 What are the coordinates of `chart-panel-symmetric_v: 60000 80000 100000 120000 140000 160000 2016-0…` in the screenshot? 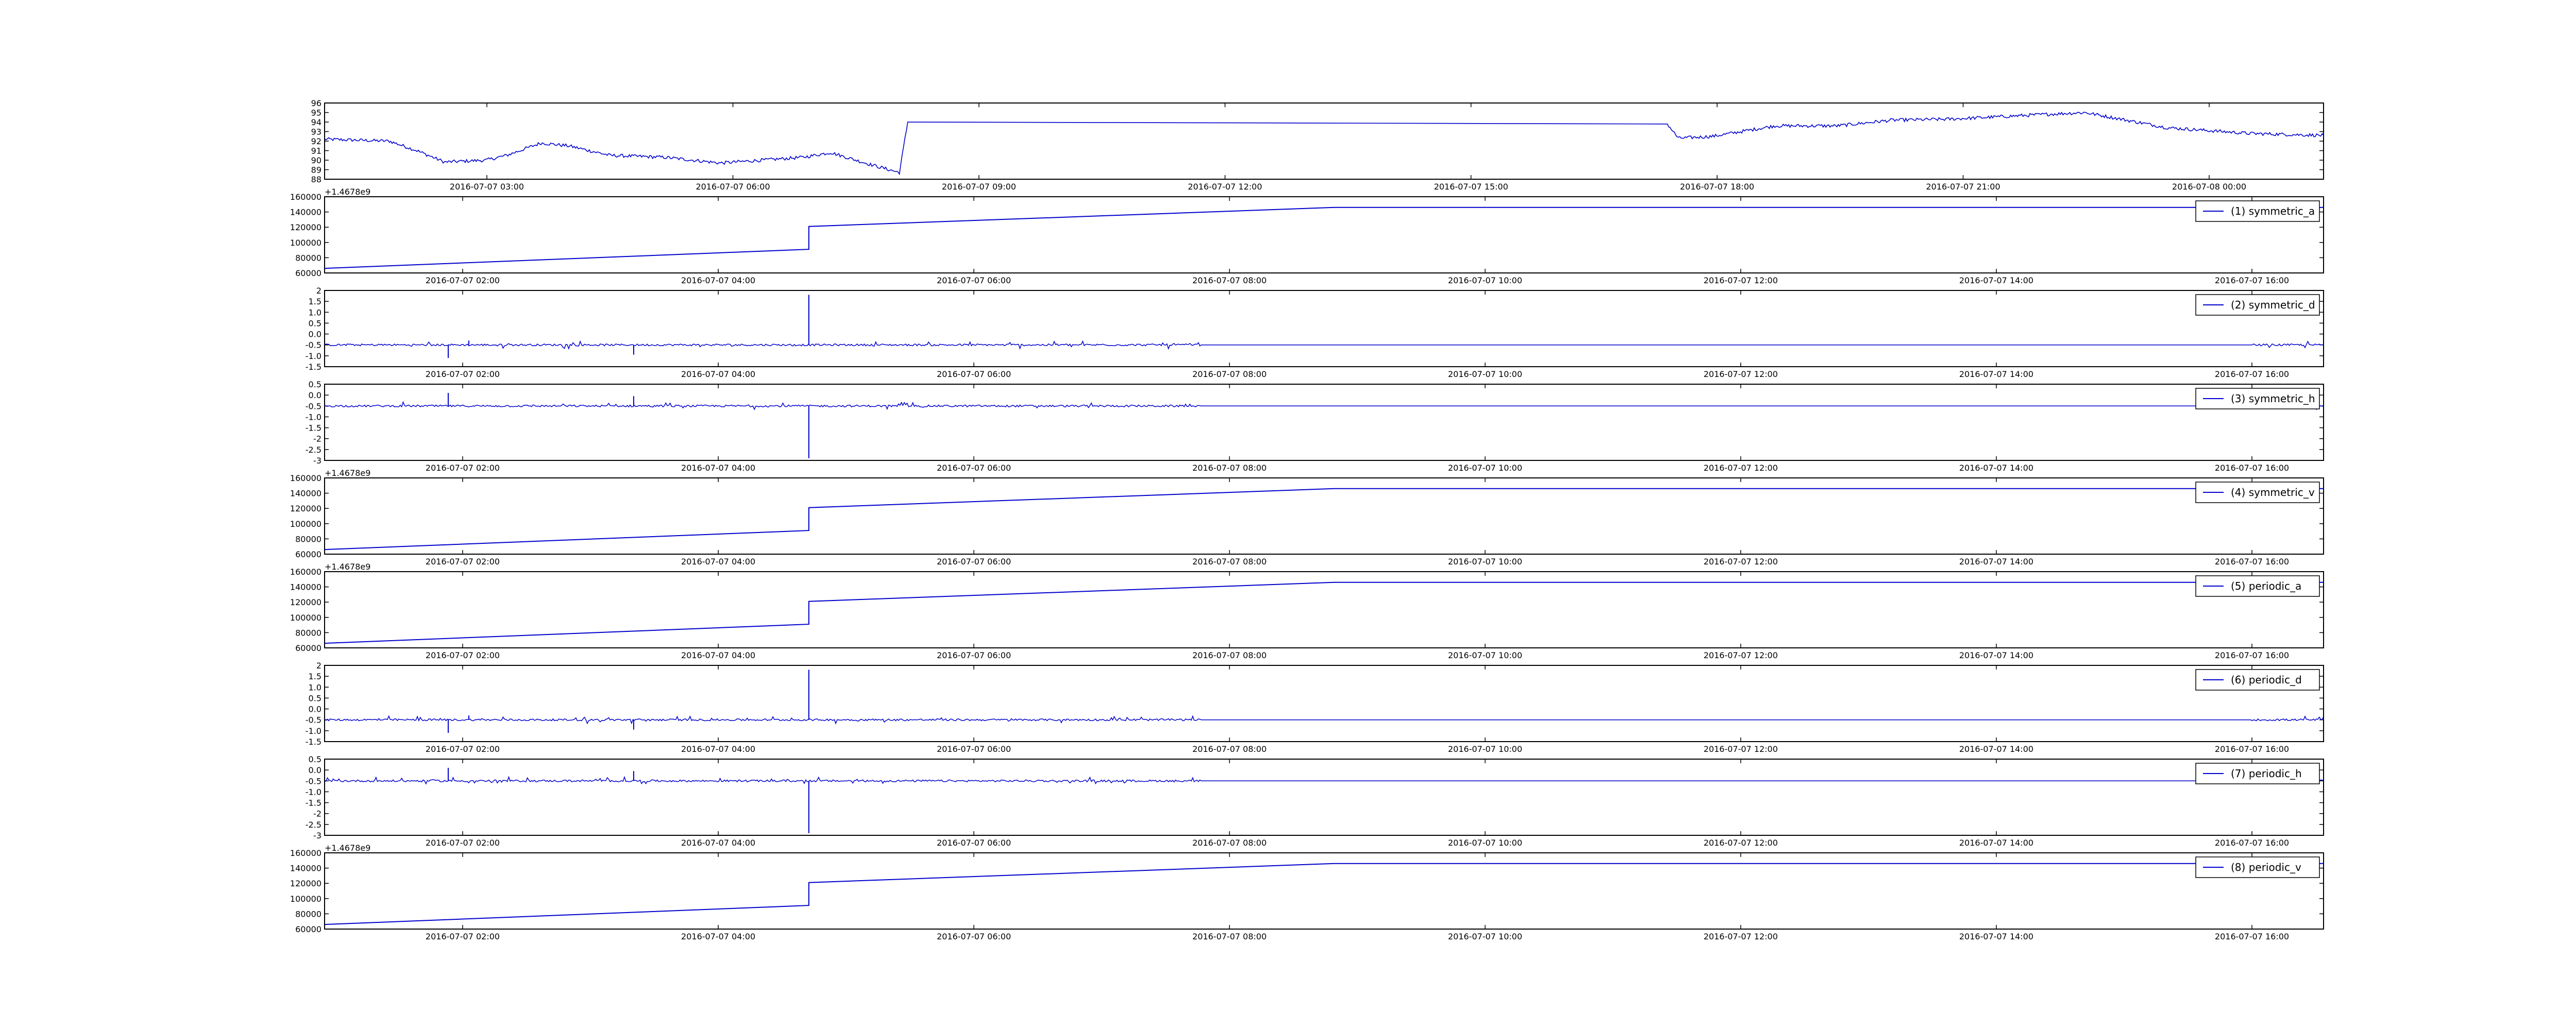 It's located at (1307, 517).